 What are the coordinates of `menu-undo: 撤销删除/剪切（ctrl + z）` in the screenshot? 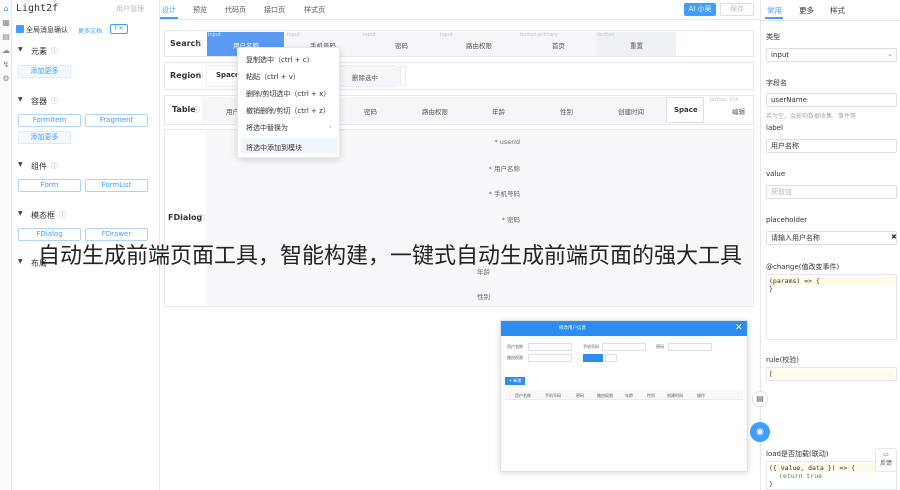 It's located at (288, 111).